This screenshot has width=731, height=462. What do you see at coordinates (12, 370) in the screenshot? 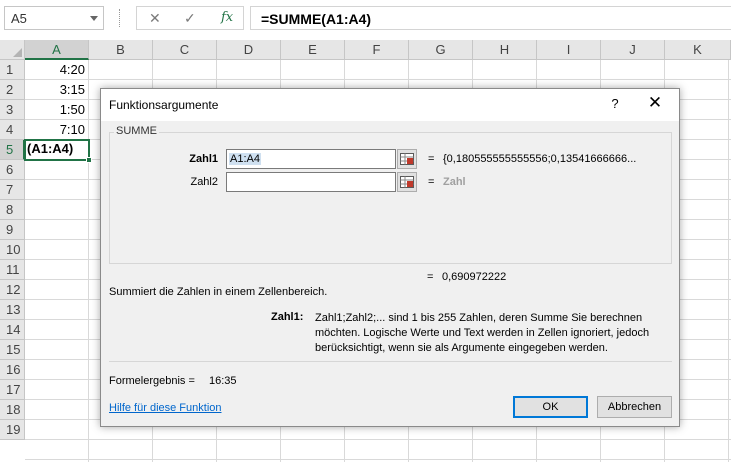
I see `row-header-16: 16` at bounding box center [12, 370].